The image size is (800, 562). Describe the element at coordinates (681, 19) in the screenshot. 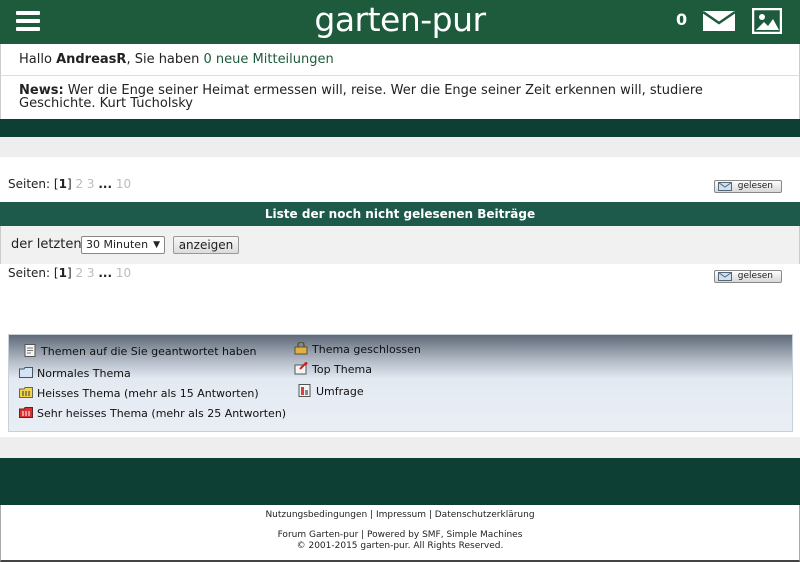

I see `message-count-badge: 0` at that location.